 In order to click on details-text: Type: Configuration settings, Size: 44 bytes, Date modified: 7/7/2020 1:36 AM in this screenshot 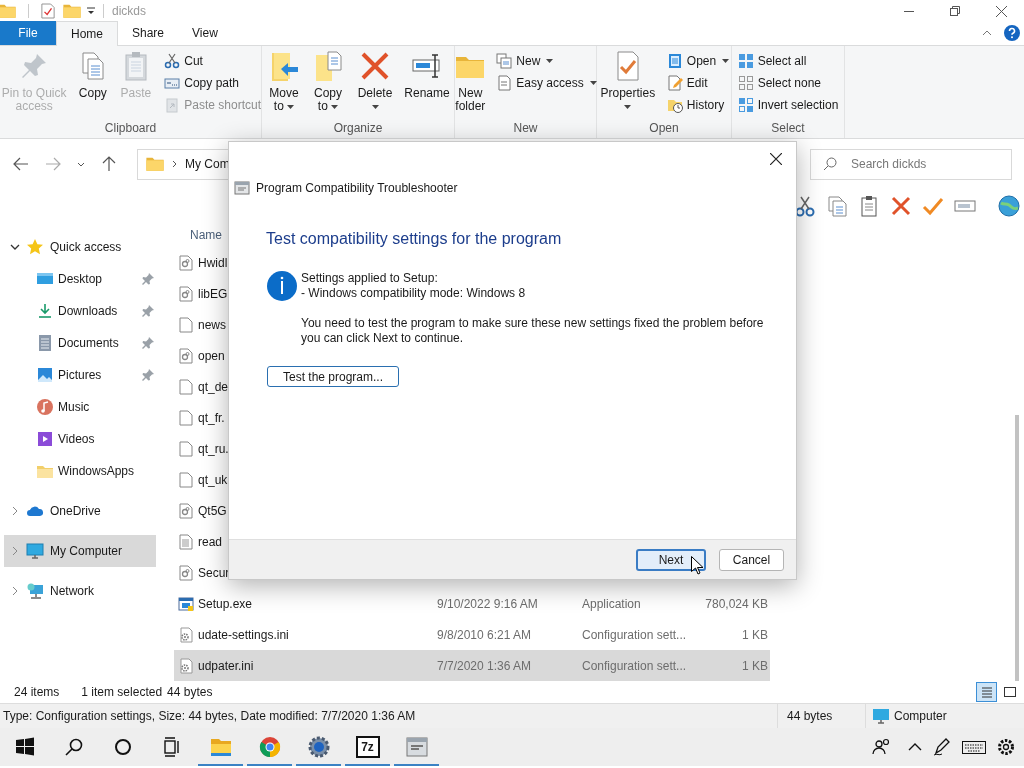, I will do `click(209, 716)`.